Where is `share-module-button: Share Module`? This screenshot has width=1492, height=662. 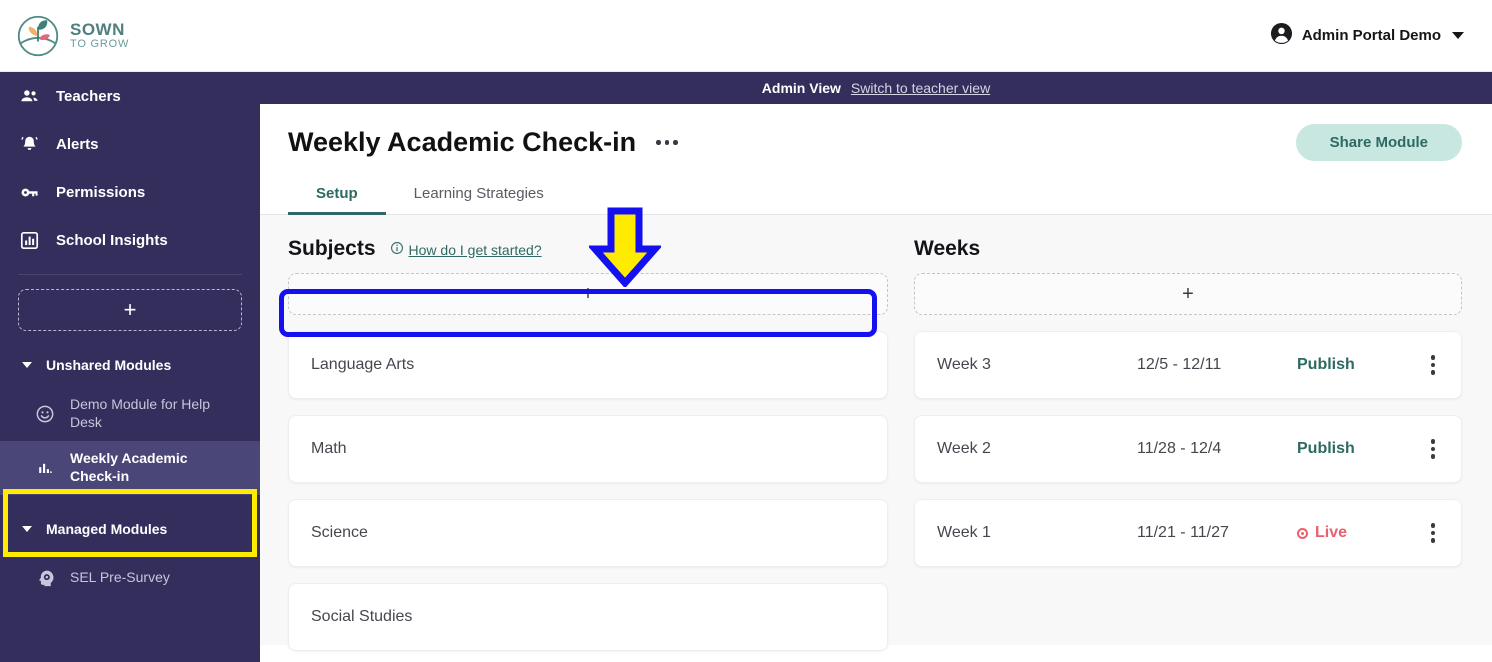 share-module-button: Share Module is located at coordinates (1378, 142).